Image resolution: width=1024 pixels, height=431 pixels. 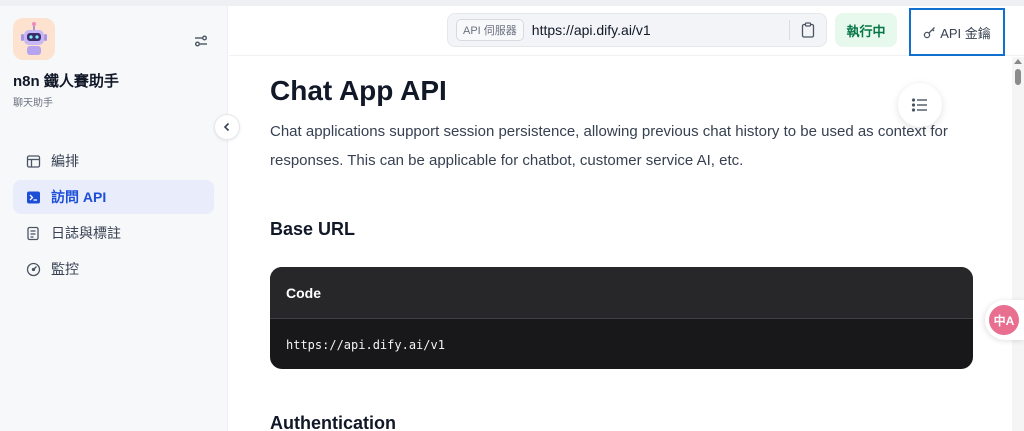 What do you see at coordinates (591, 30) in the screenshot?
I see `api-server-url: https://api.dify.ai/v1` at bounding box center [591, 30].